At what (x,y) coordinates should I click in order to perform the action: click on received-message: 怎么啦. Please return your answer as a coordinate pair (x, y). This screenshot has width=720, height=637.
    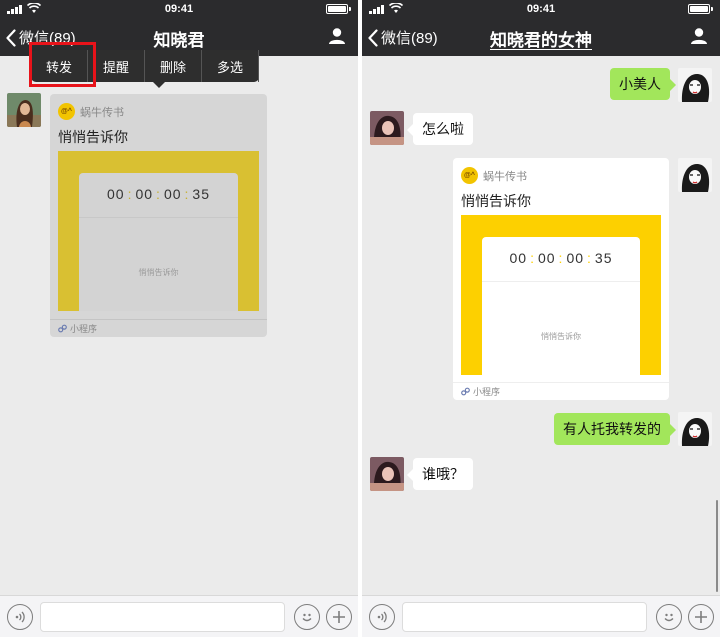
    Looking at the image, I should click on (440, 129).